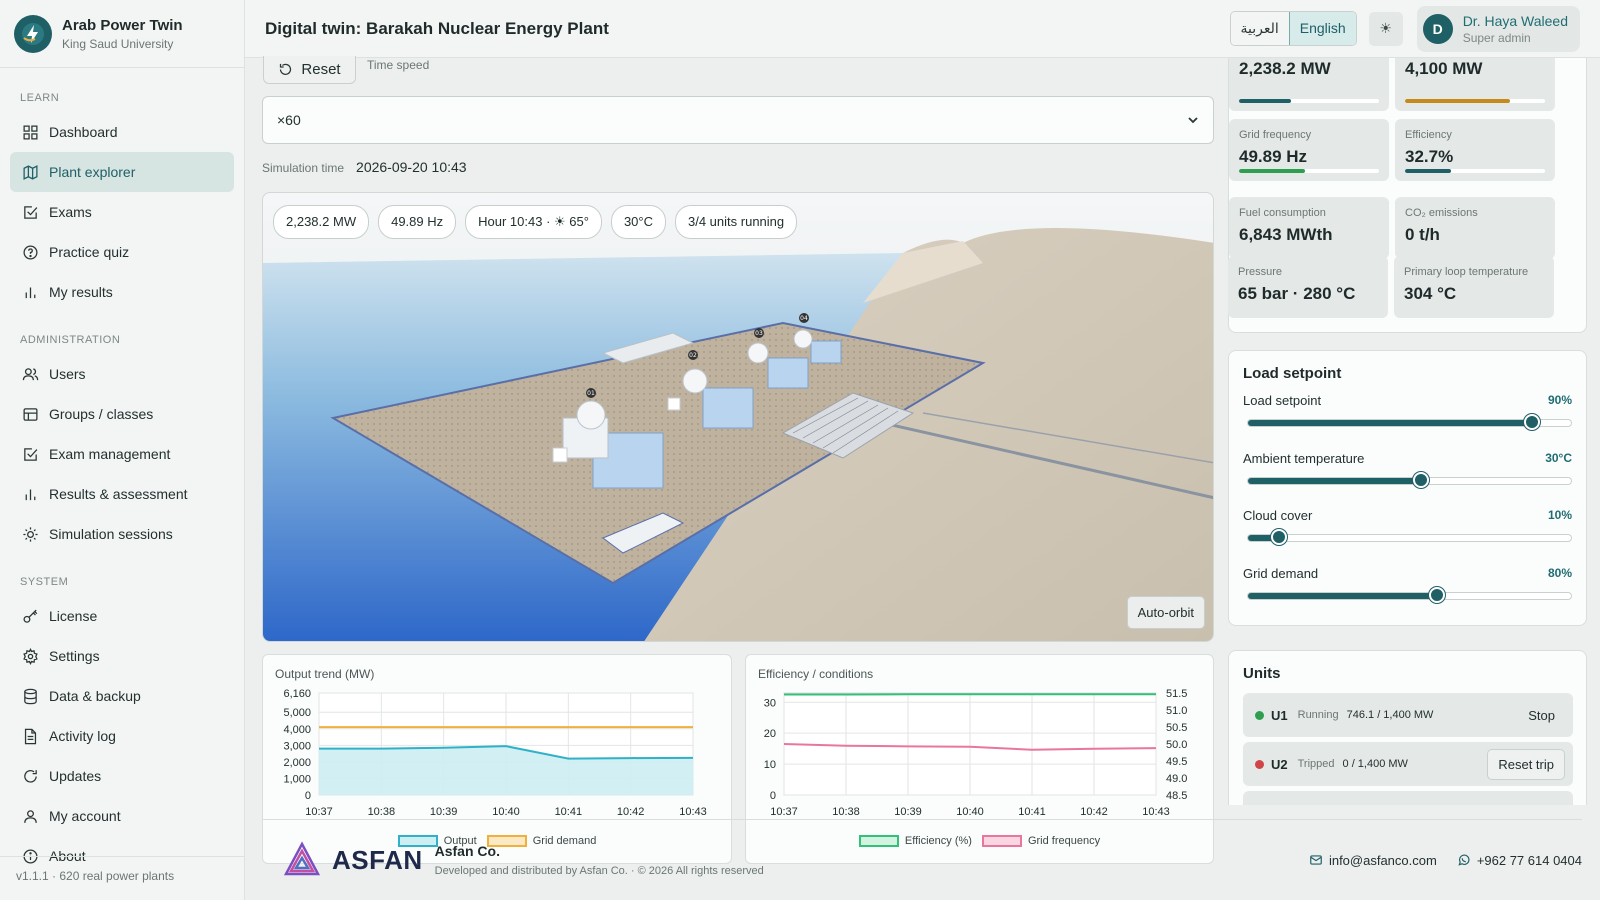 The width and height of the screenshot is (1600, 900). Describe the element at coordinates (297, 763) in the screenshot. I see `y-tick-label: 2,000` at that location.